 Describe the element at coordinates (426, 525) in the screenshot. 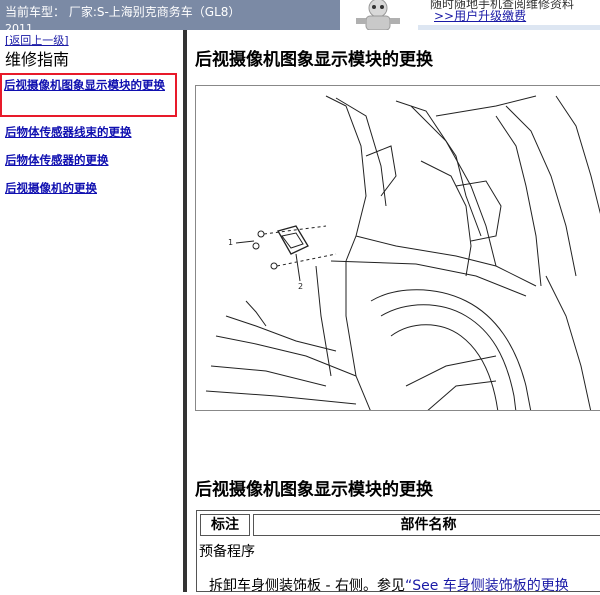

I see `col-header-part: 部件名称` at that location.